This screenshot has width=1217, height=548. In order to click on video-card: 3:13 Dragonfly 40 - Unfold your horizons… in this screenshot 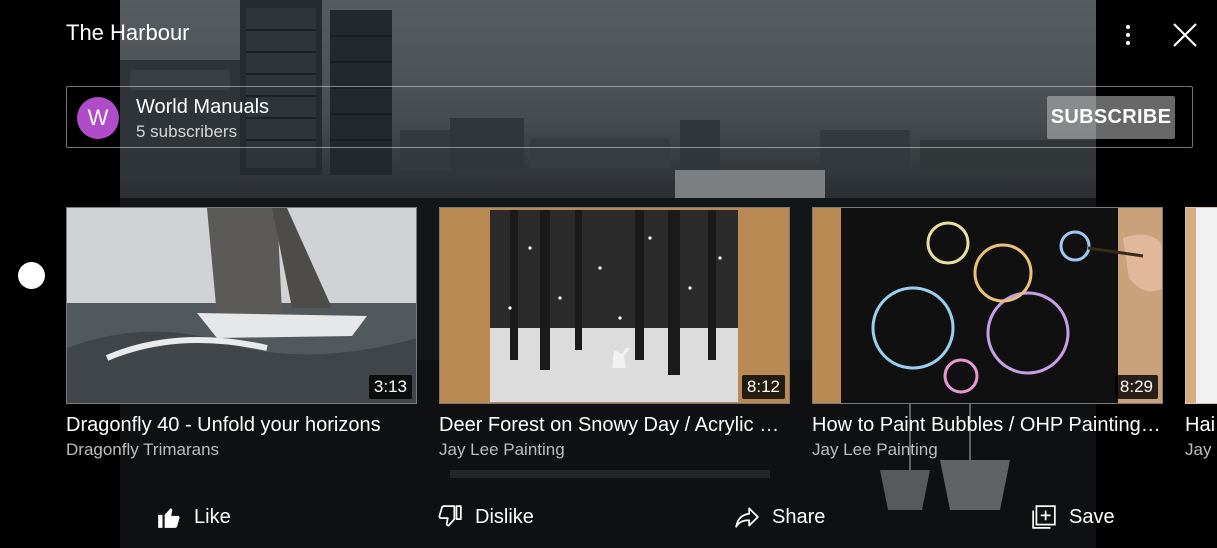, I will do `click(241, 333)`.